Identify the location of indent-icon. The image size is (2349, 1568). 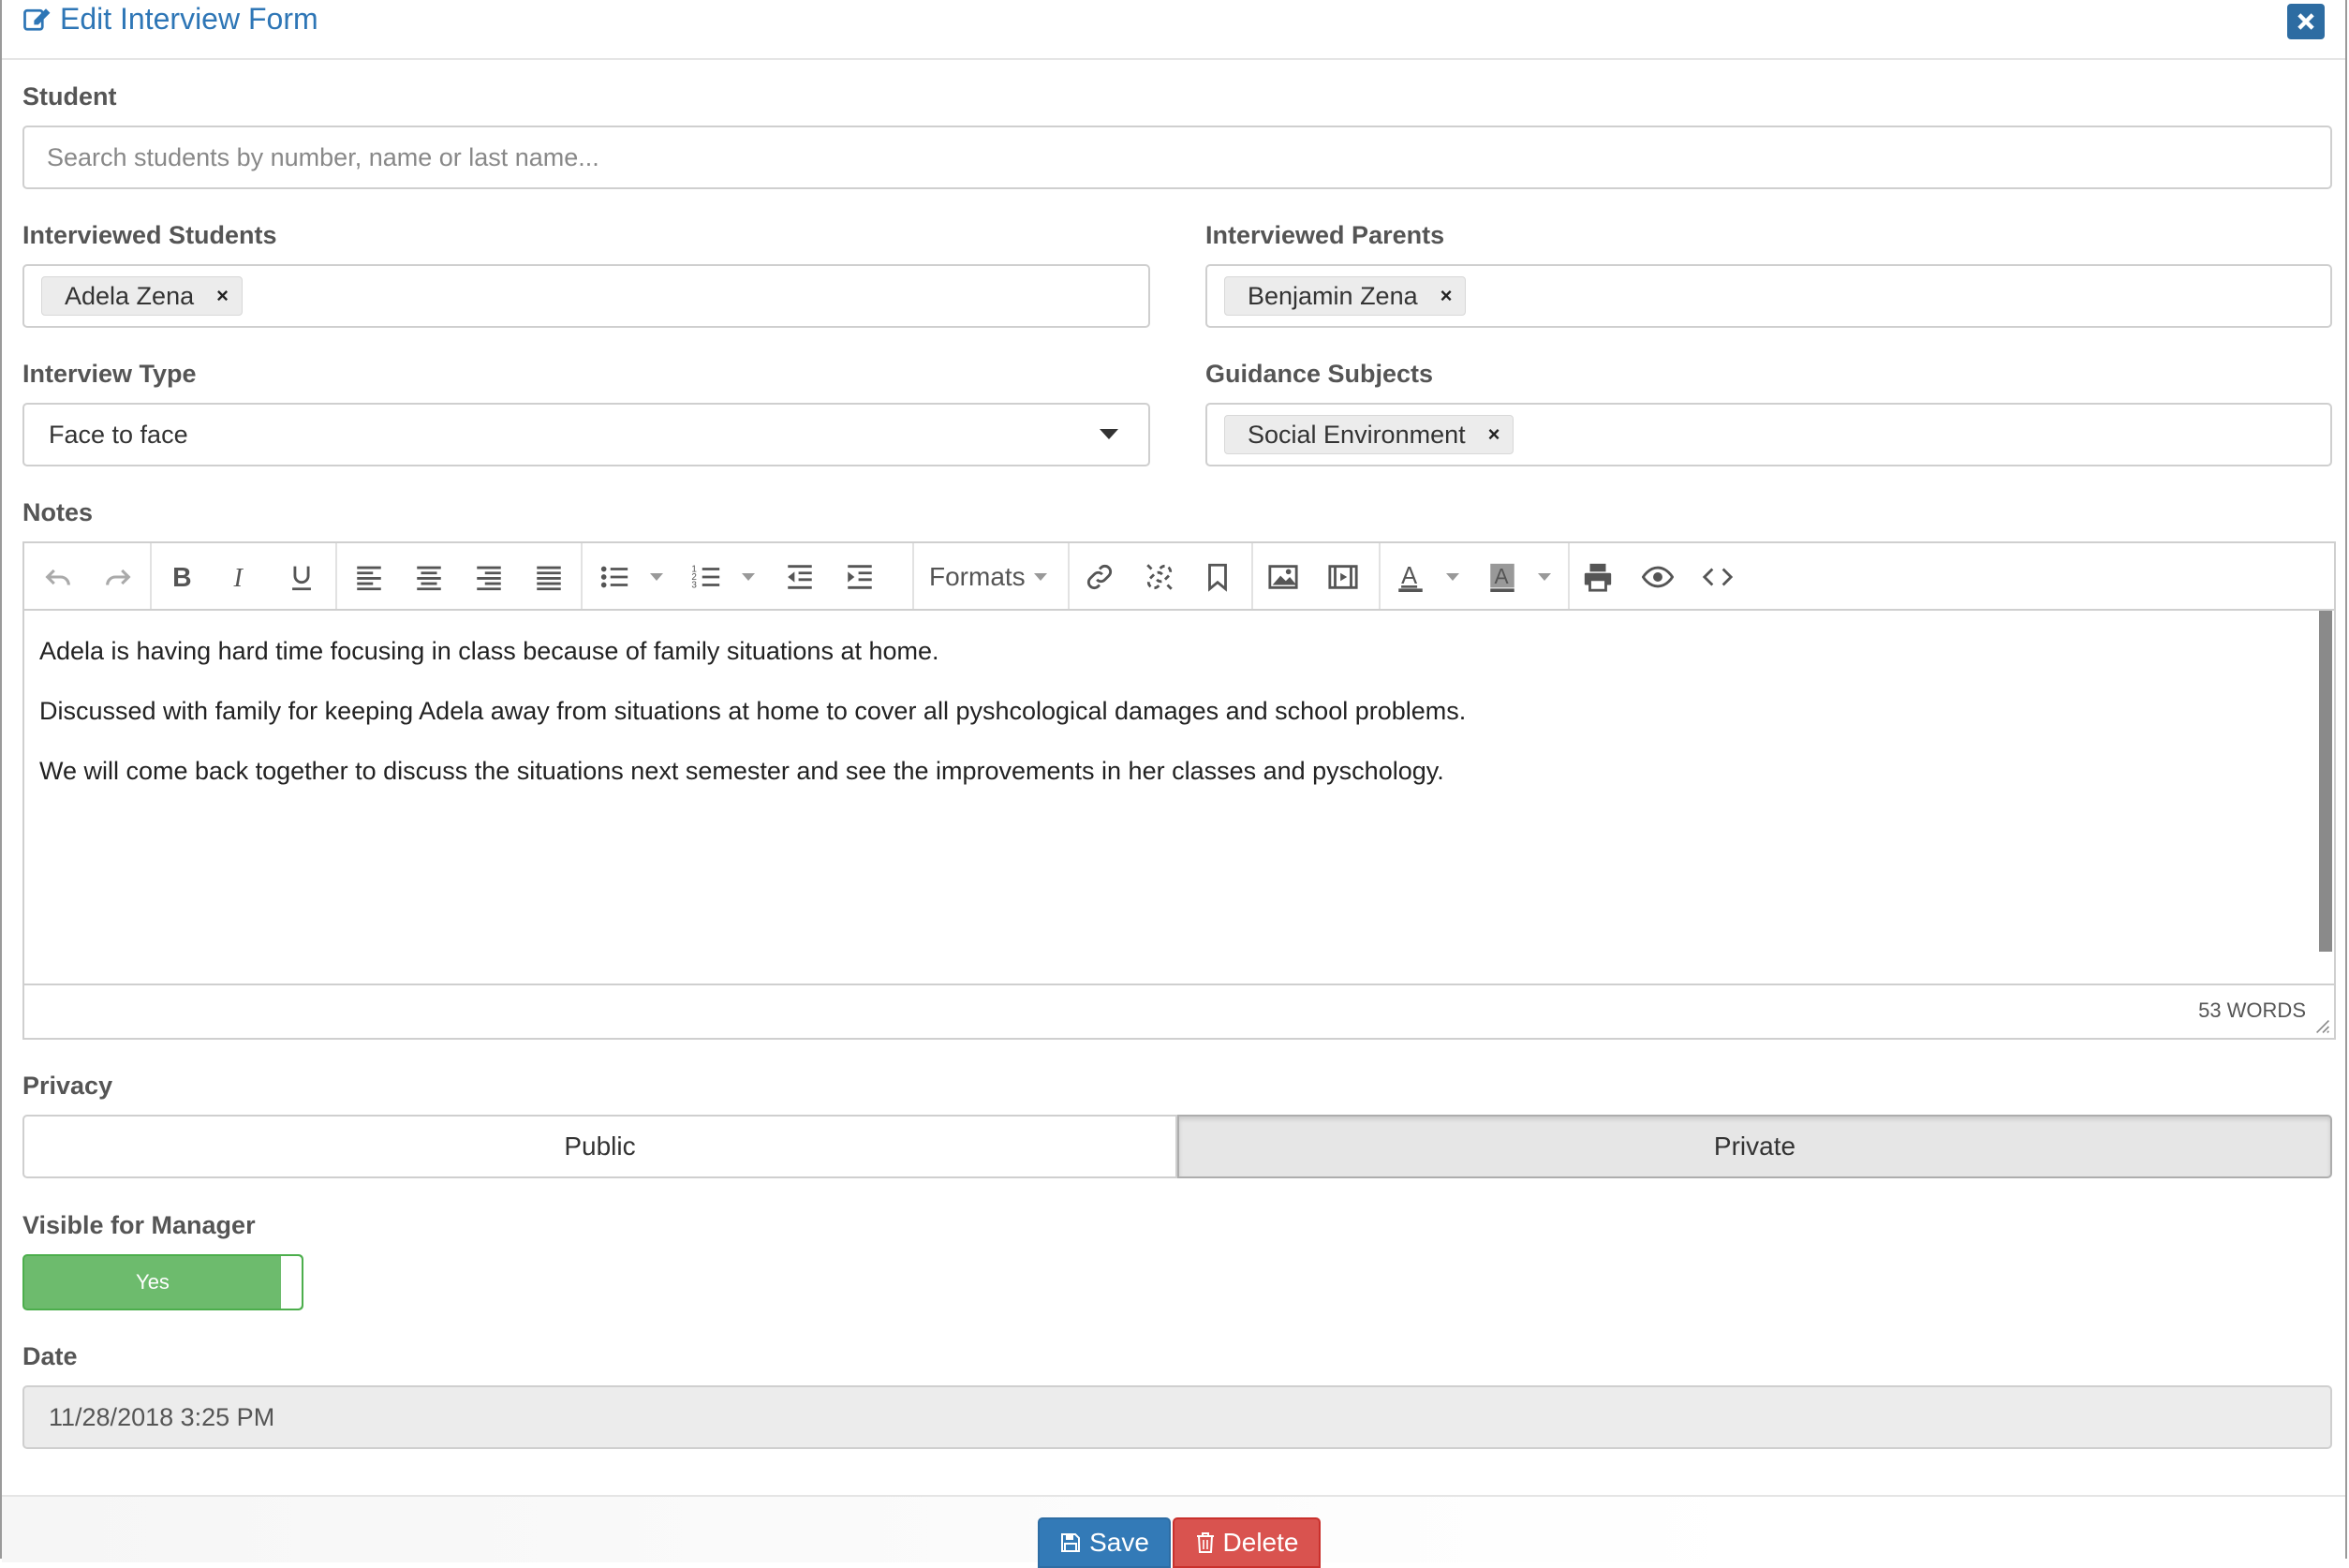
(860, 577).